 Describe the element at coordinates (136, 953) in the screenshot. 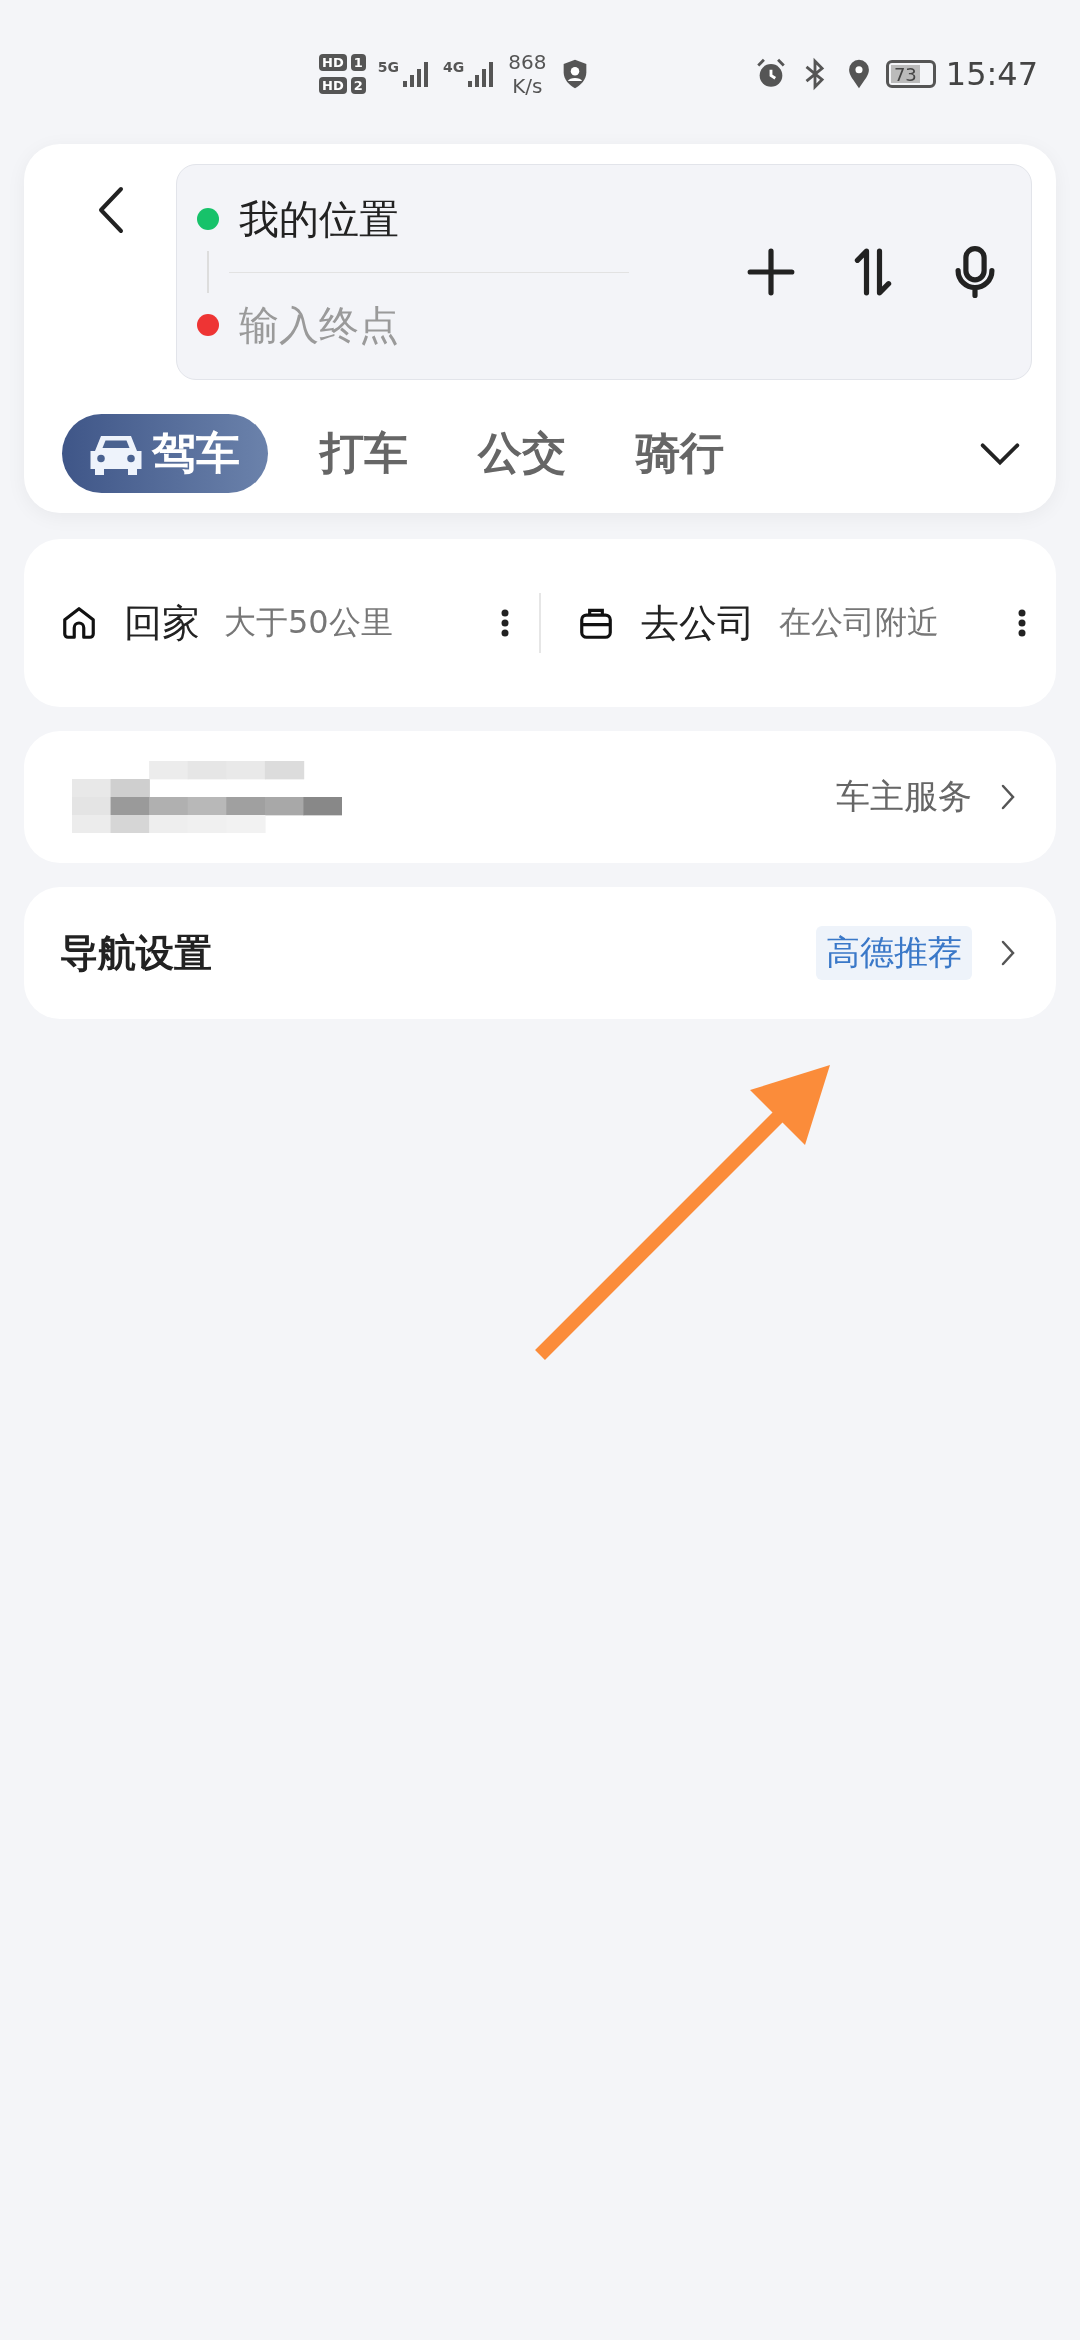

I see `navigation-settings-title: 导航设置` at that location.